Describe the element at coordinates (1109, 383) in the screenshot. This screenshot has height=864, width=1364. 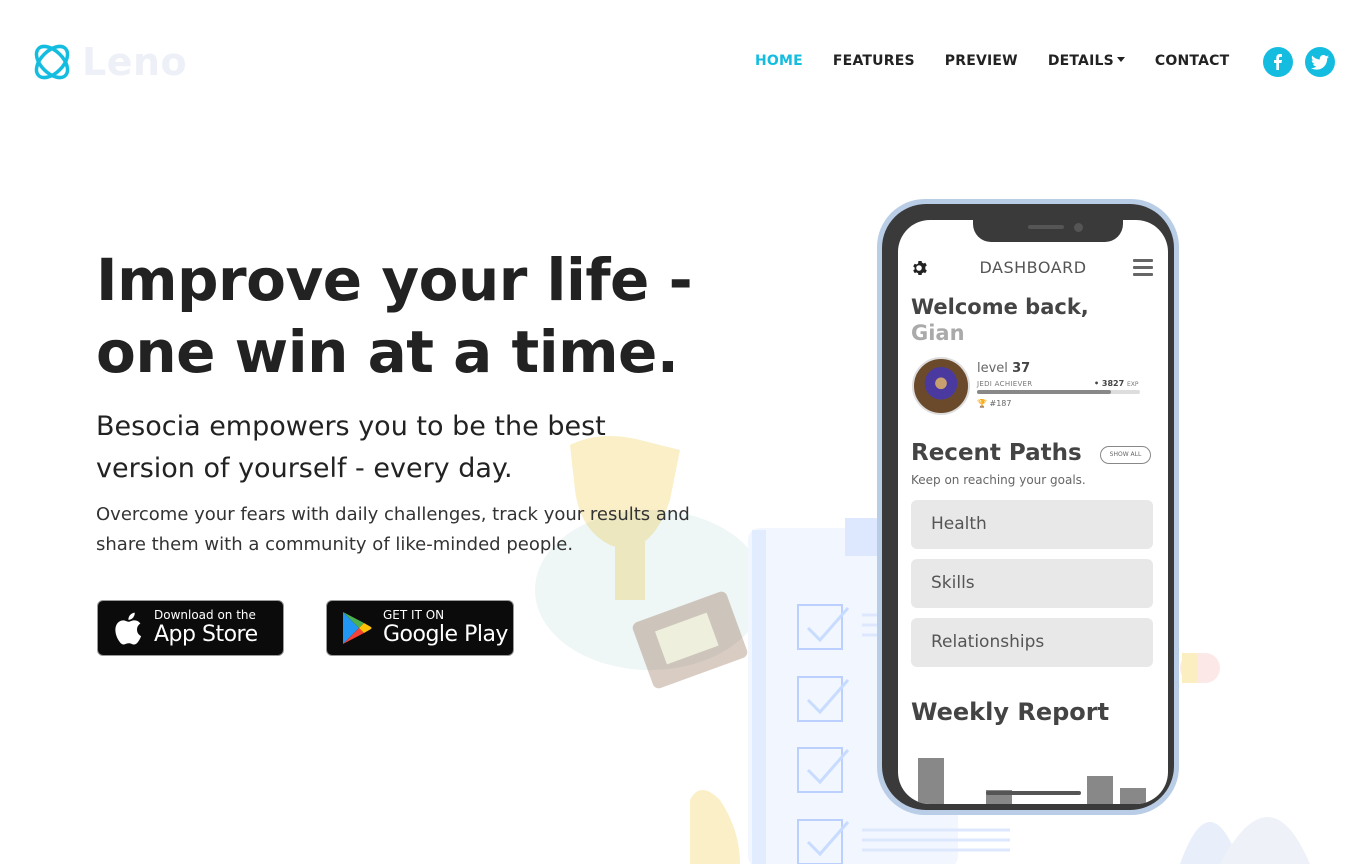
I see `exp-value: • 3827` at that location.